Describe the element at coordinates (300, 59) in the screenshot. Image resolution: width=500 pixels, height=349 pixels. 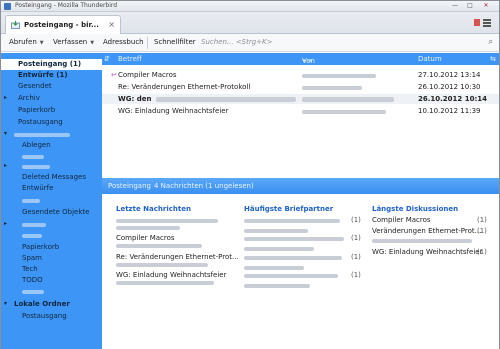
I see `message-list-header: ⇵ Betreff •⇢ Von Datum ⇆` at that location.